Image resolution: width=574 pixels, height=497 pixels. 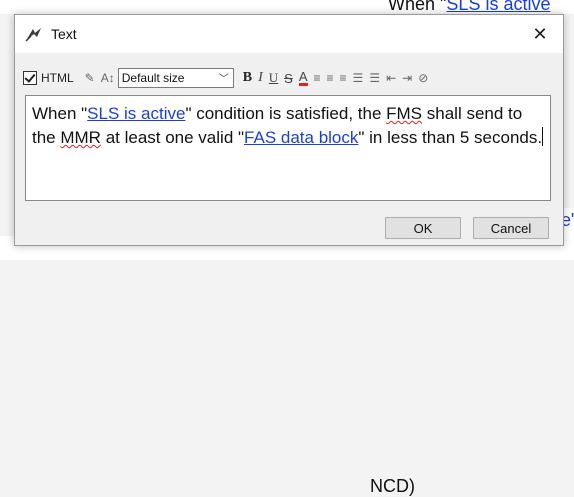 I want to click on background-text-top: When "SLS is active, so click(x=469, y=7).